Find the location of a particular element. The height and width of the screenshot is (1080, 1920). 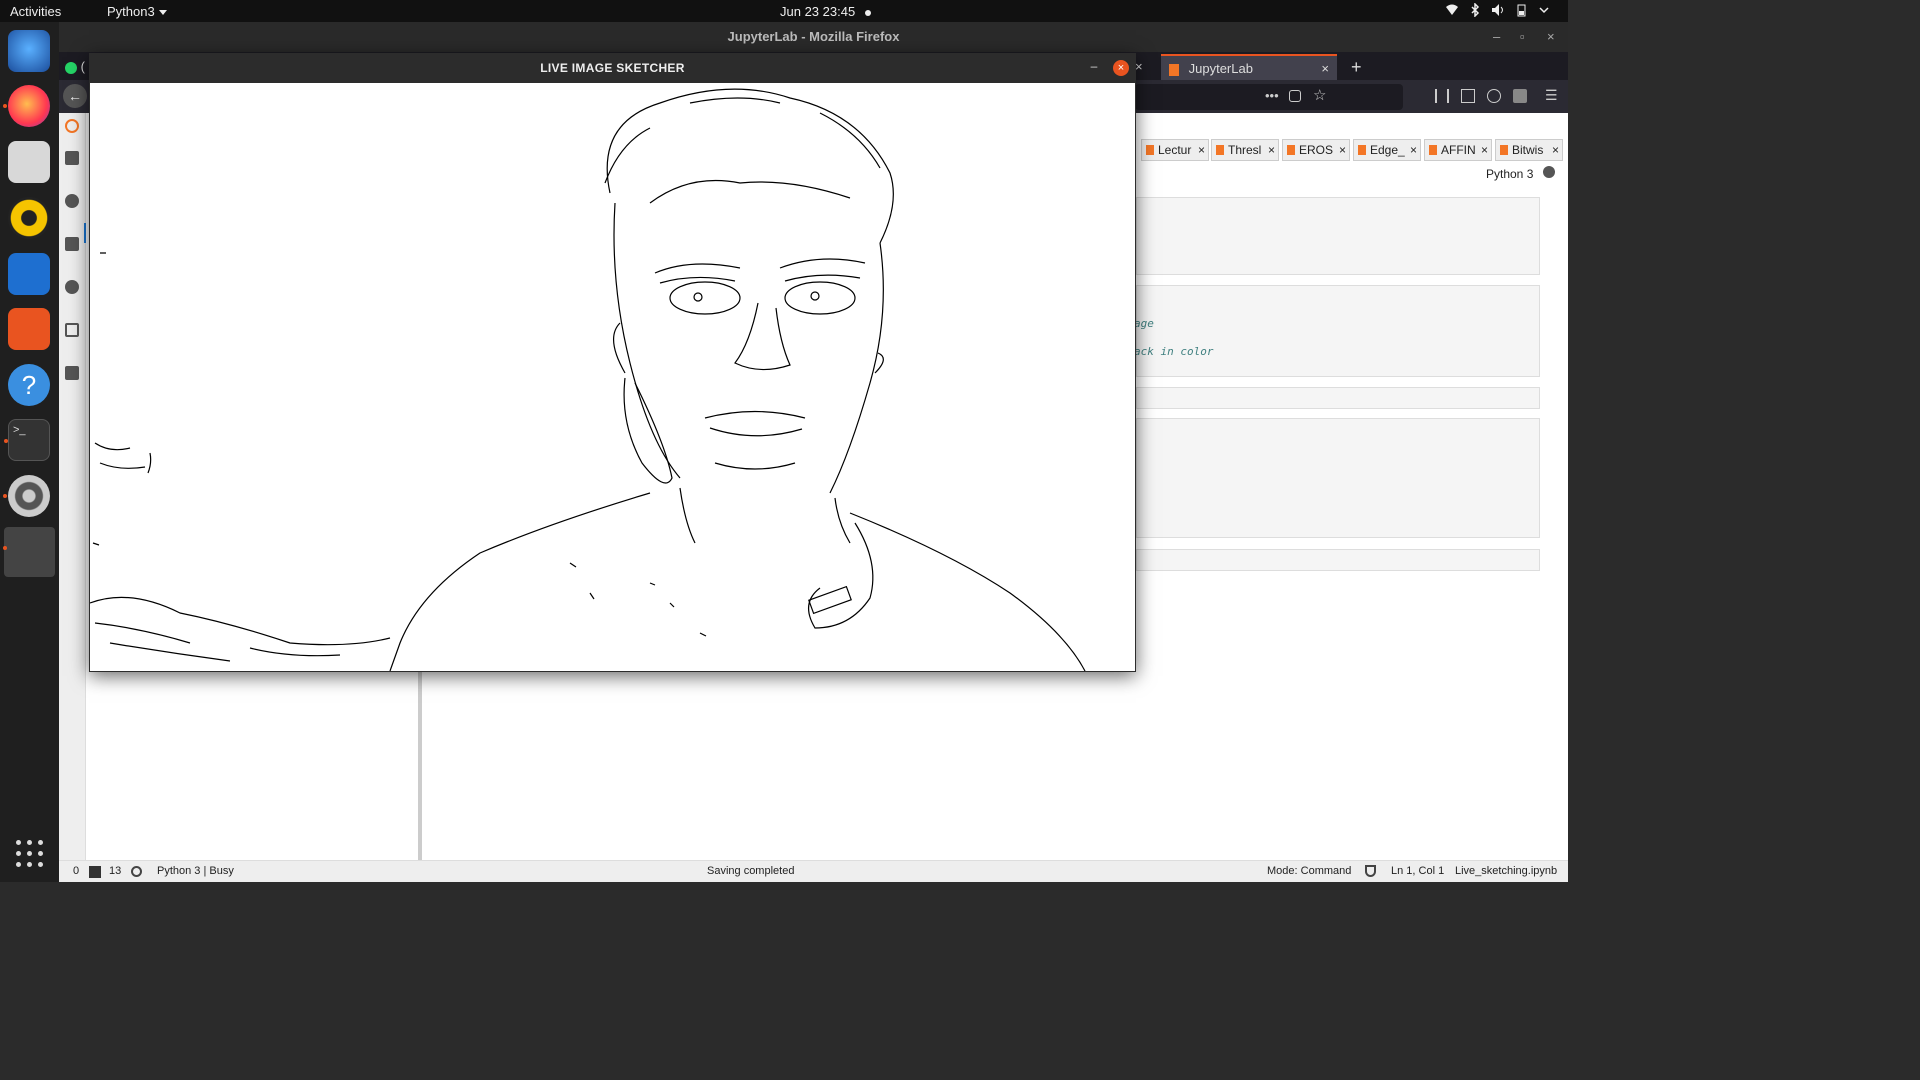

notebook-tab-label: AFFIN is located at coordinates (1458, 150).